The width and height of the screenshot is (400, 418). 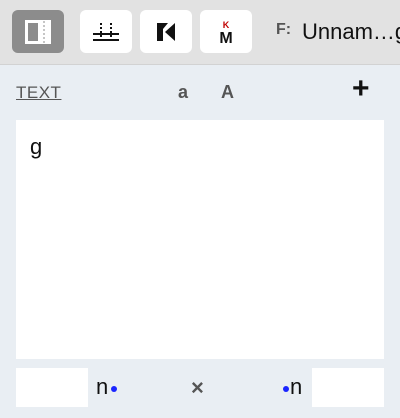 I want to click on kerning-k-icon, so click(x=166, y=31).